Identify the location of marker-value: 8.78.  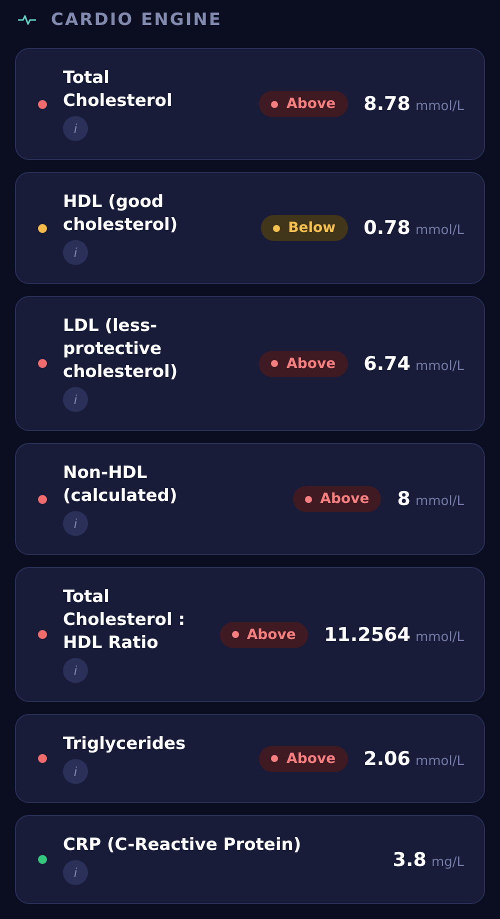
(387, 104).